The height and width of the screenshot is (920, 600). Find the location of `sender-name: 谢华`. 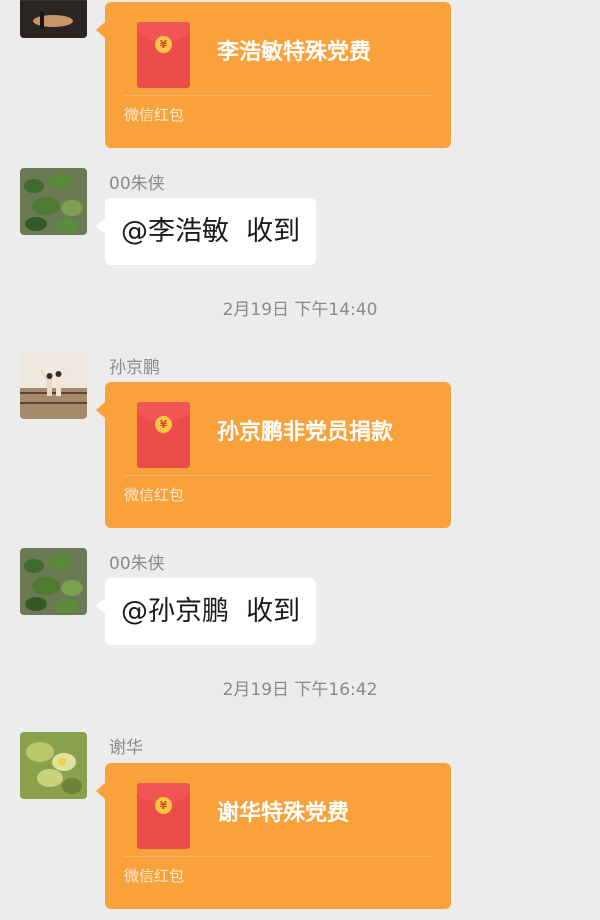

sender-name: 谢华 is located at coordinates (126, 748).